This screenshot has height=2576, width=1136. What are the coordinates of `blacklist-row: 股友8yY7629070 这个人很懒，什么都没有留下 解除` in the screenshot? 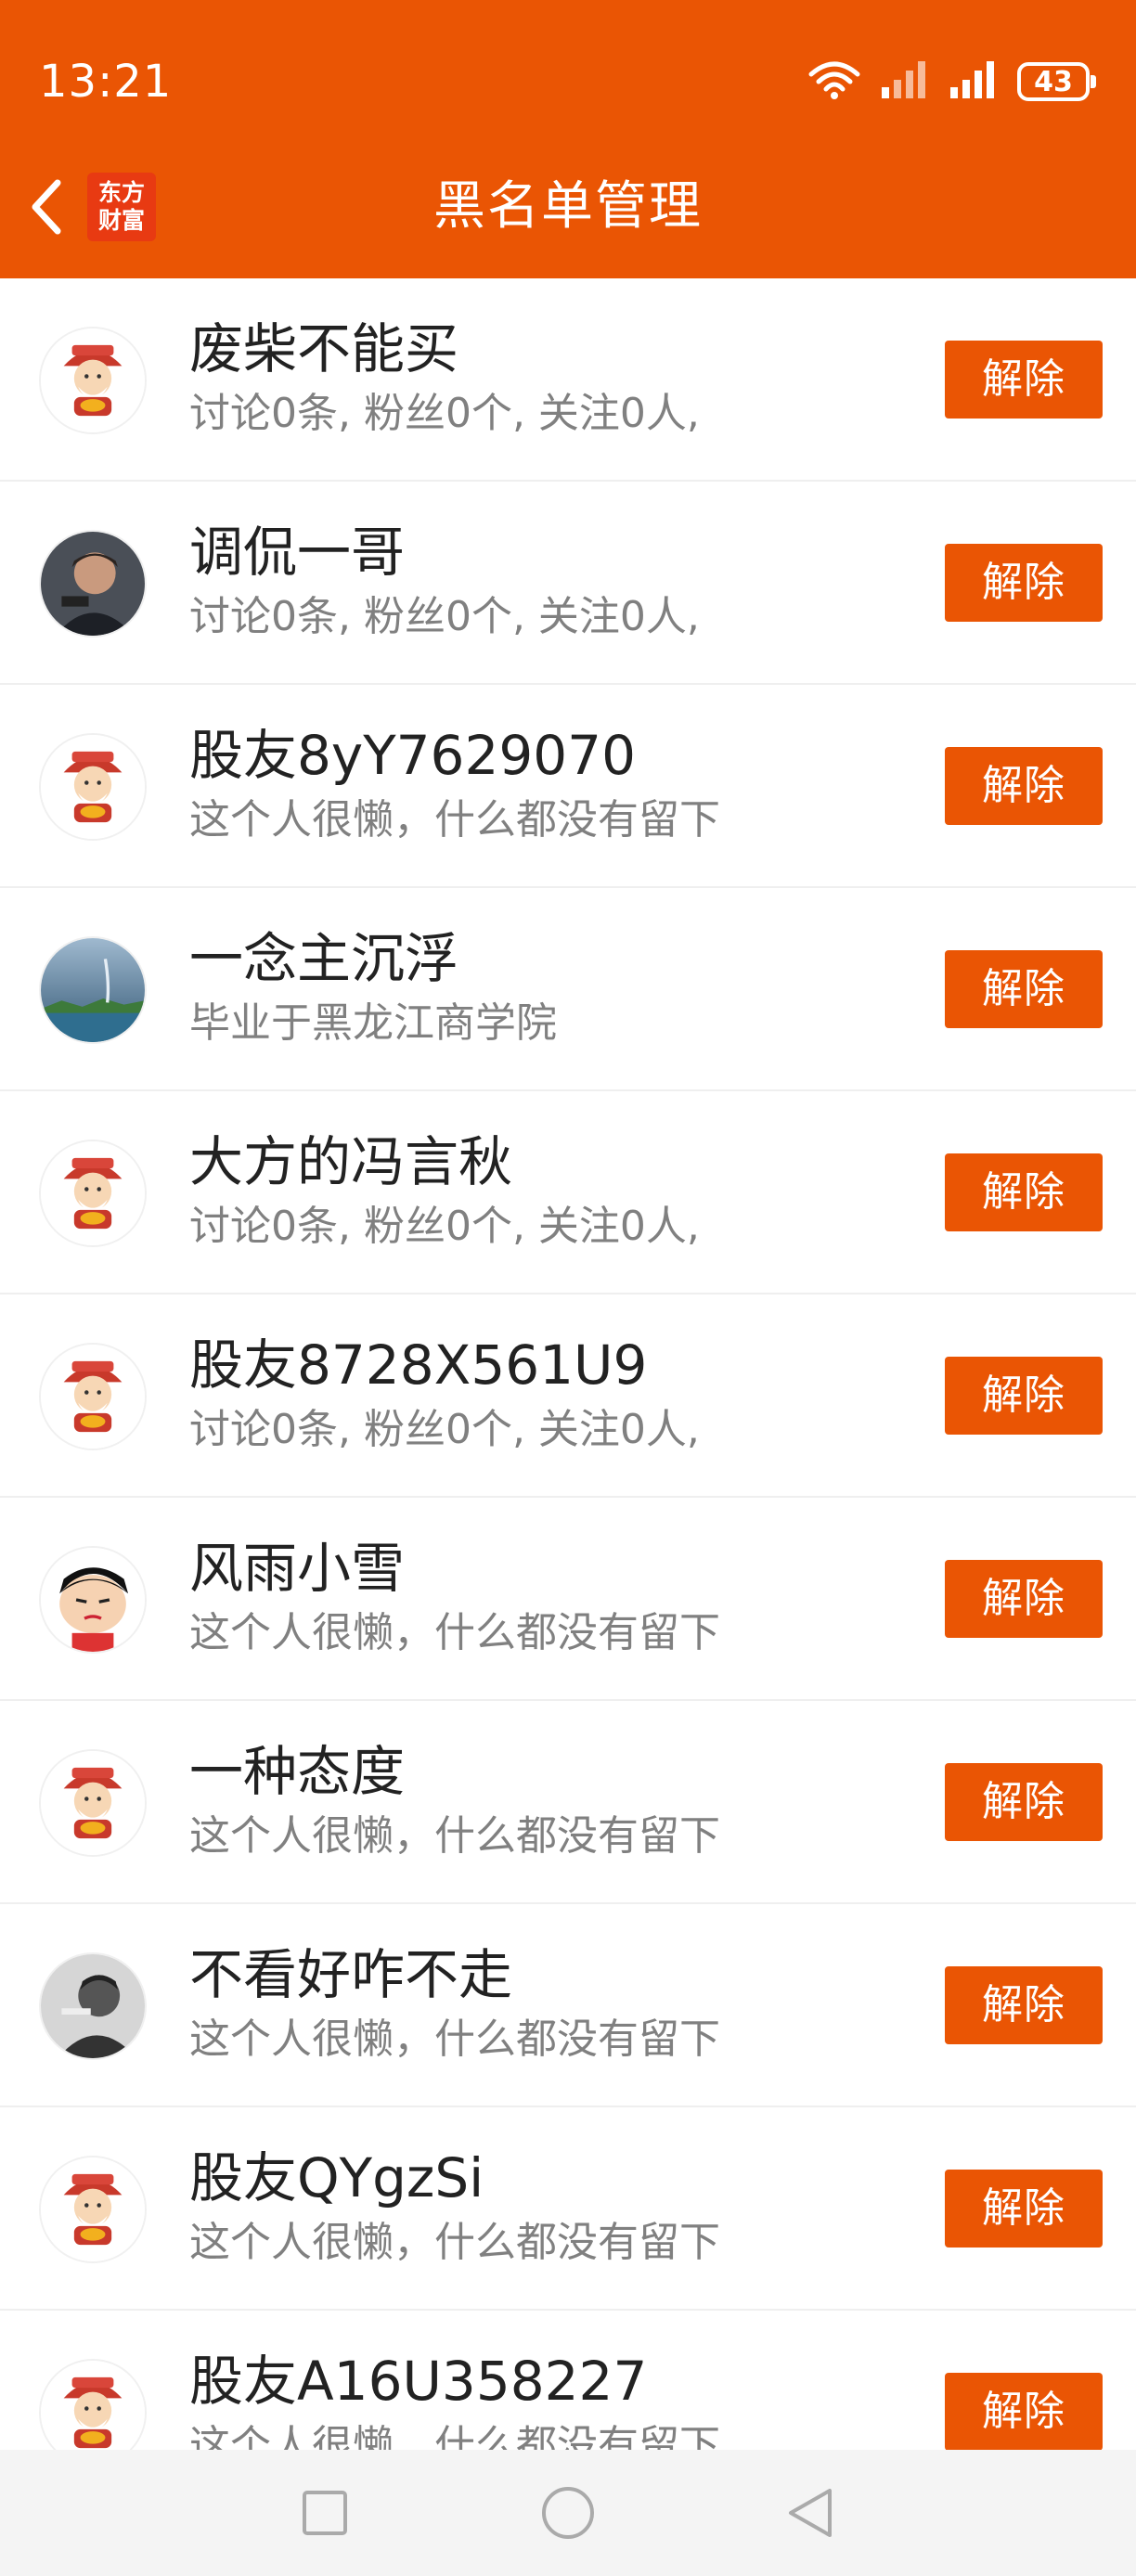 It's located at (568, 786).